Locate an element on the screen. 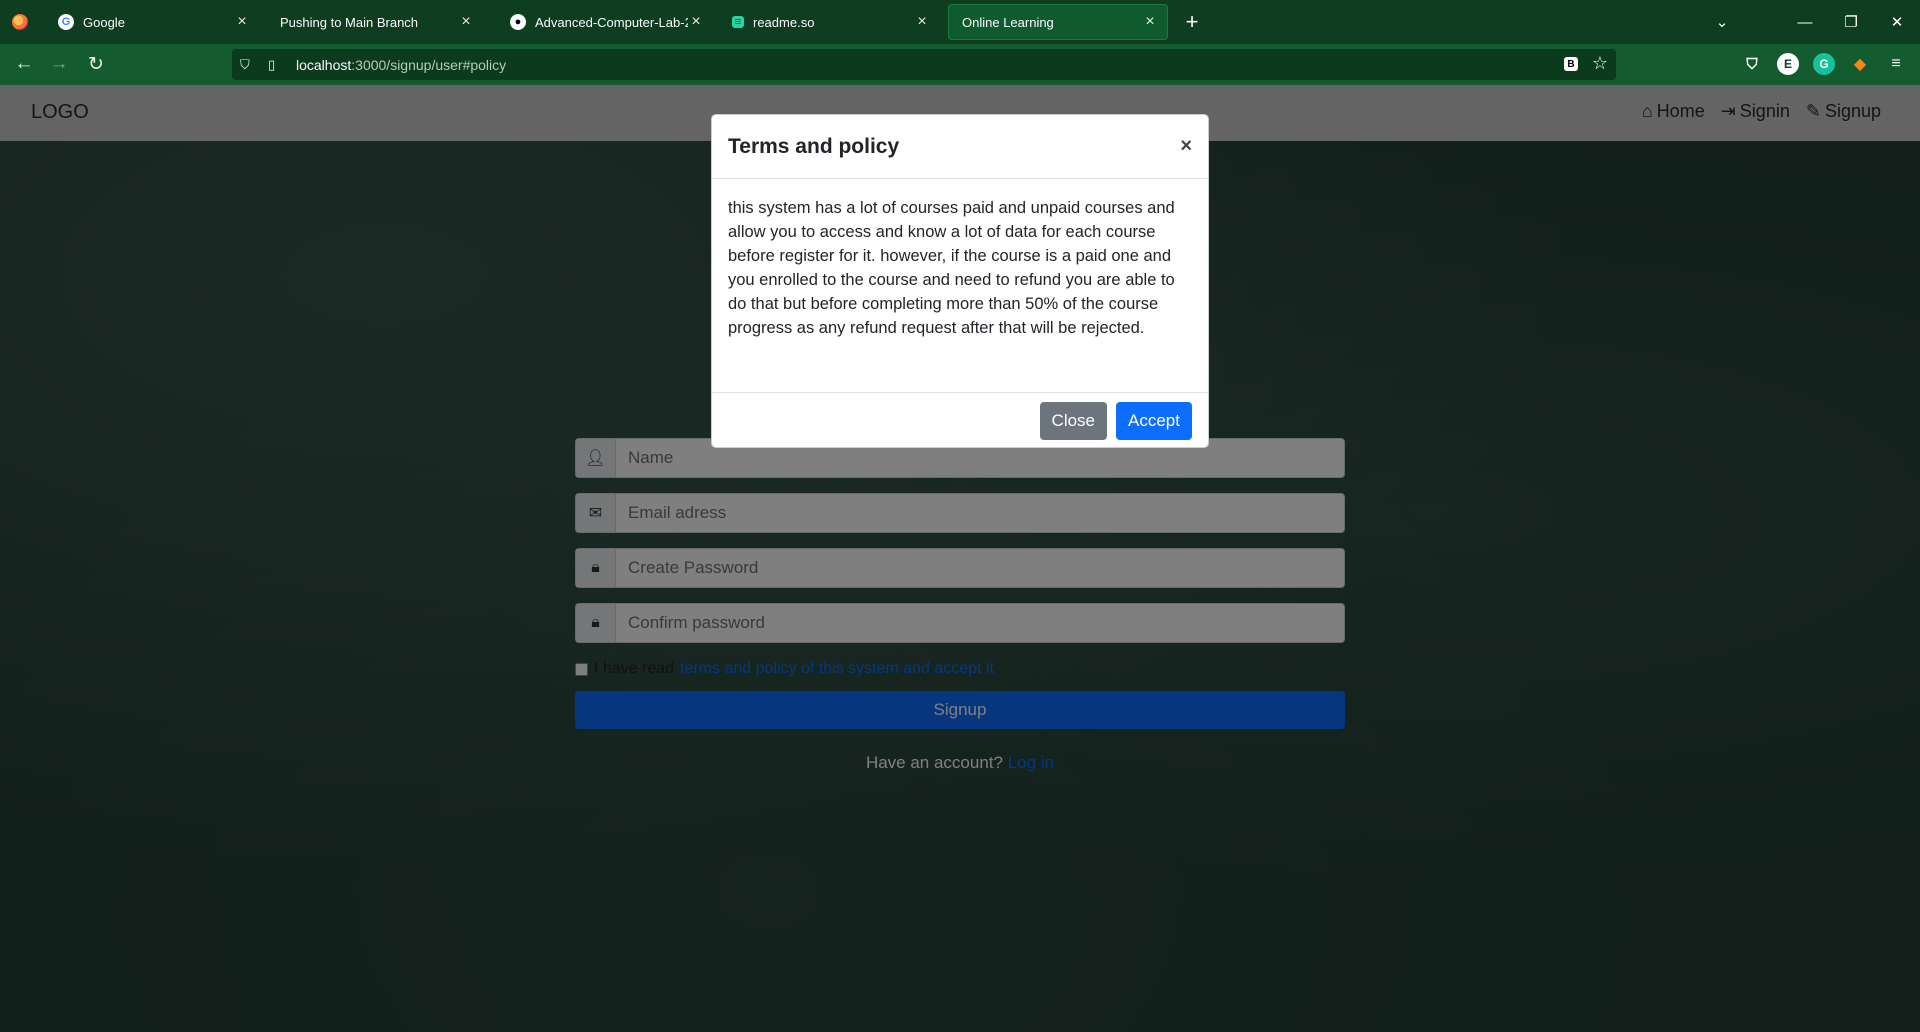 The width and height of the screenshot is (1920, 1032). reader-extension-icon: B is located at coordinates (1571, 64).